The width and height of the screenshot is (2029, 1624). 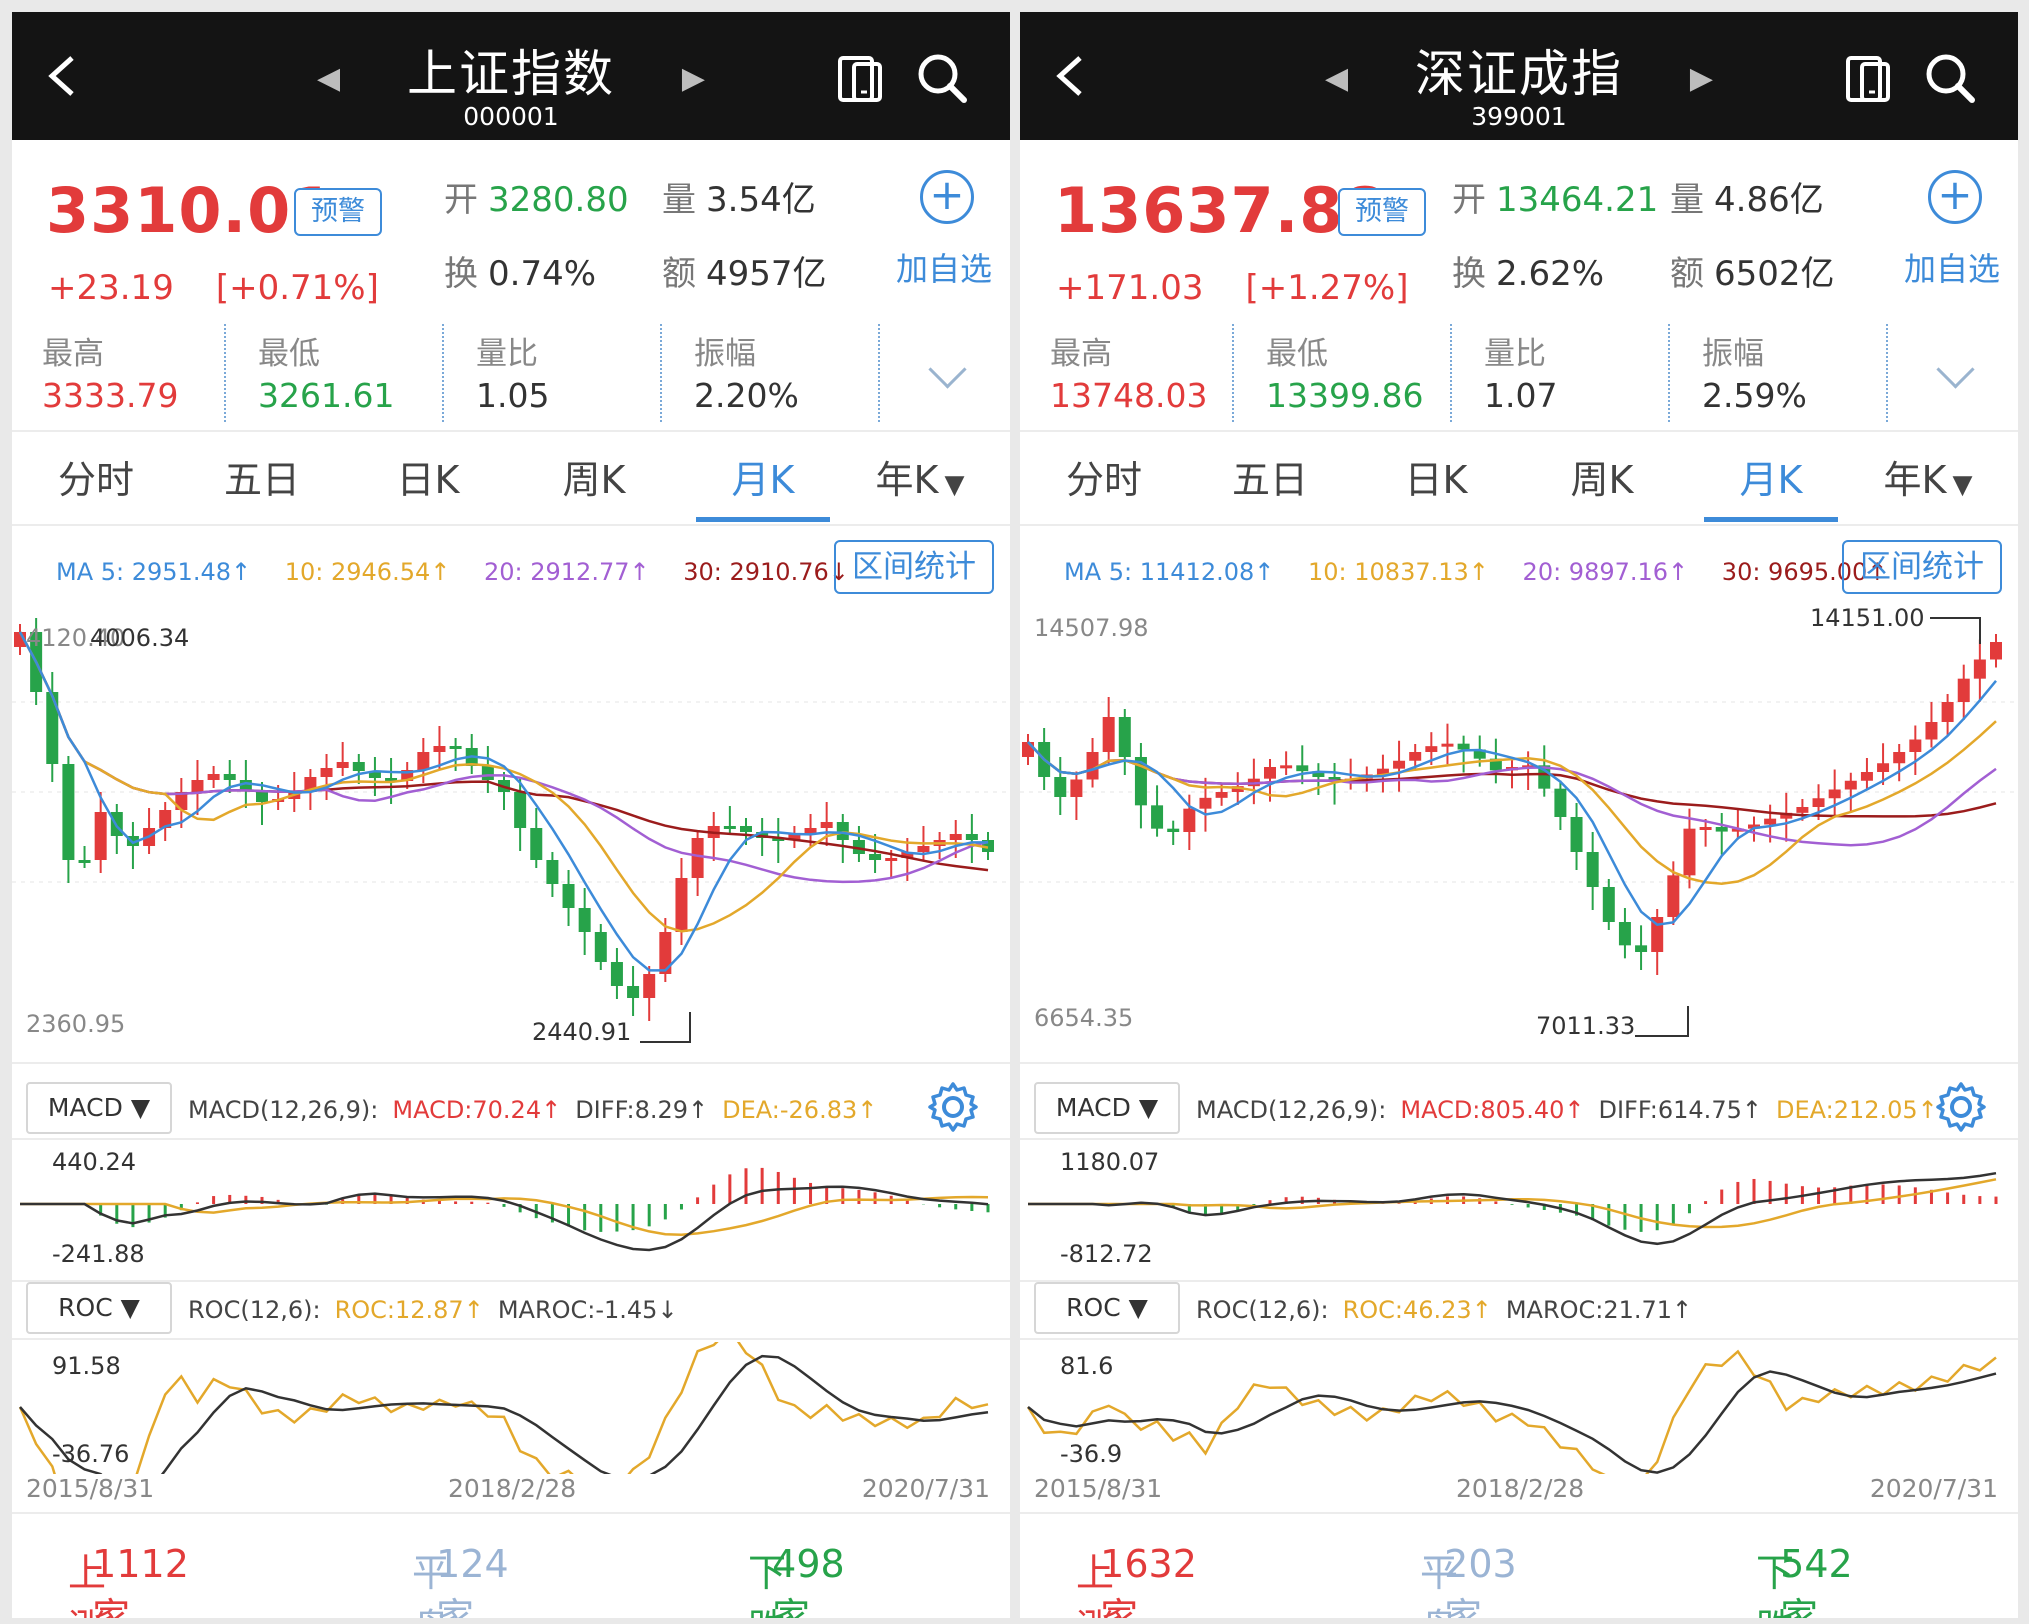 What do you see at coordinates (1867, 618) in the screenshot?
I see `high-marker: 14151.00` at bounding box center [1867, 618].